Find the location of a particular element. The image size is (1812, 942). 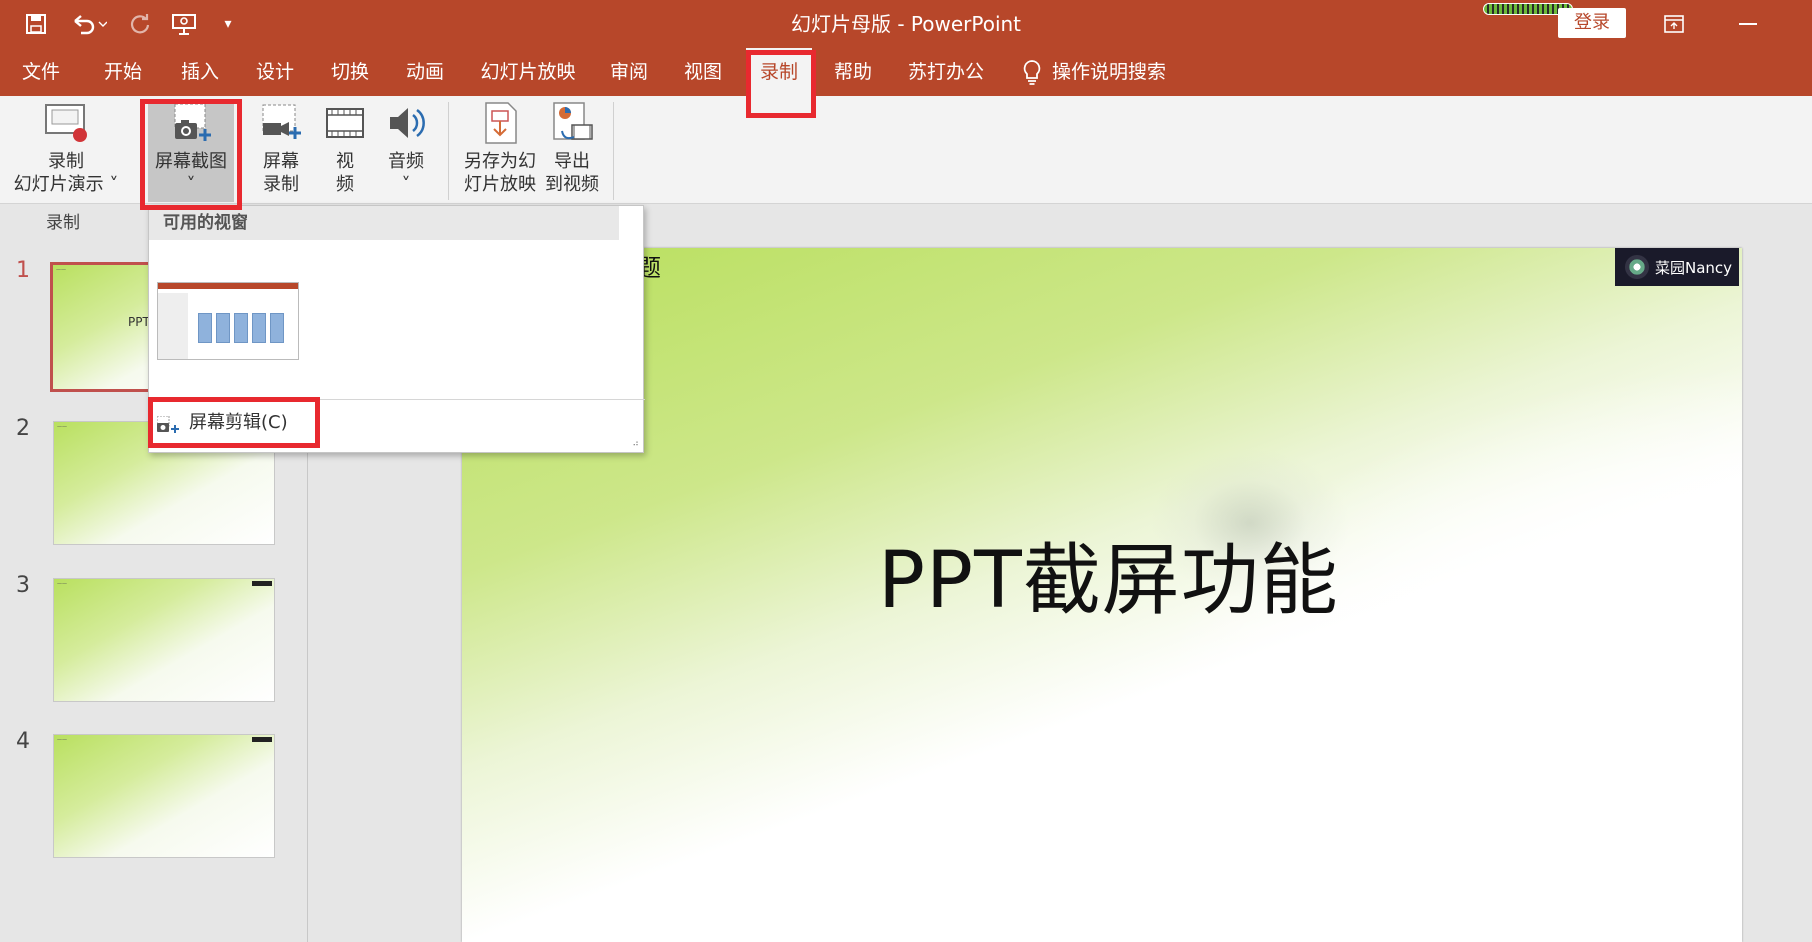

available-window-thumbnail is located at coordinates (228, 321).